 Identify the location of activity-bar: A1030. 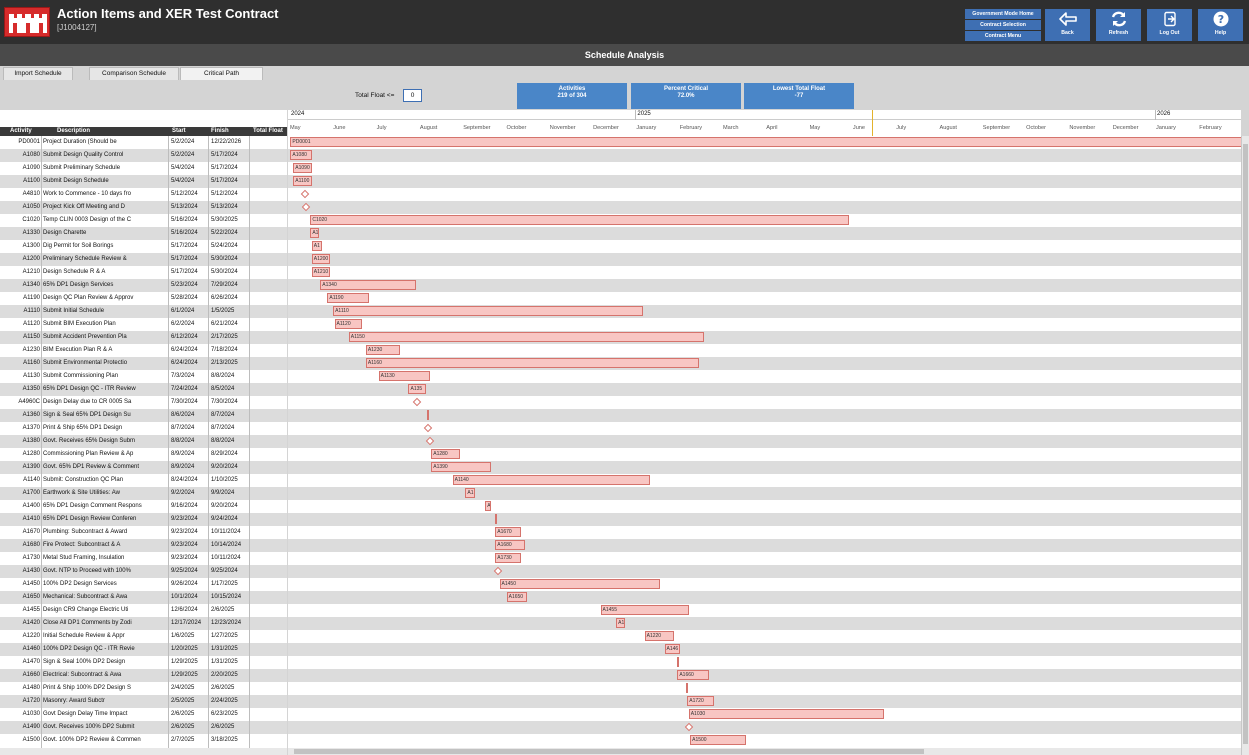
(786, 714).